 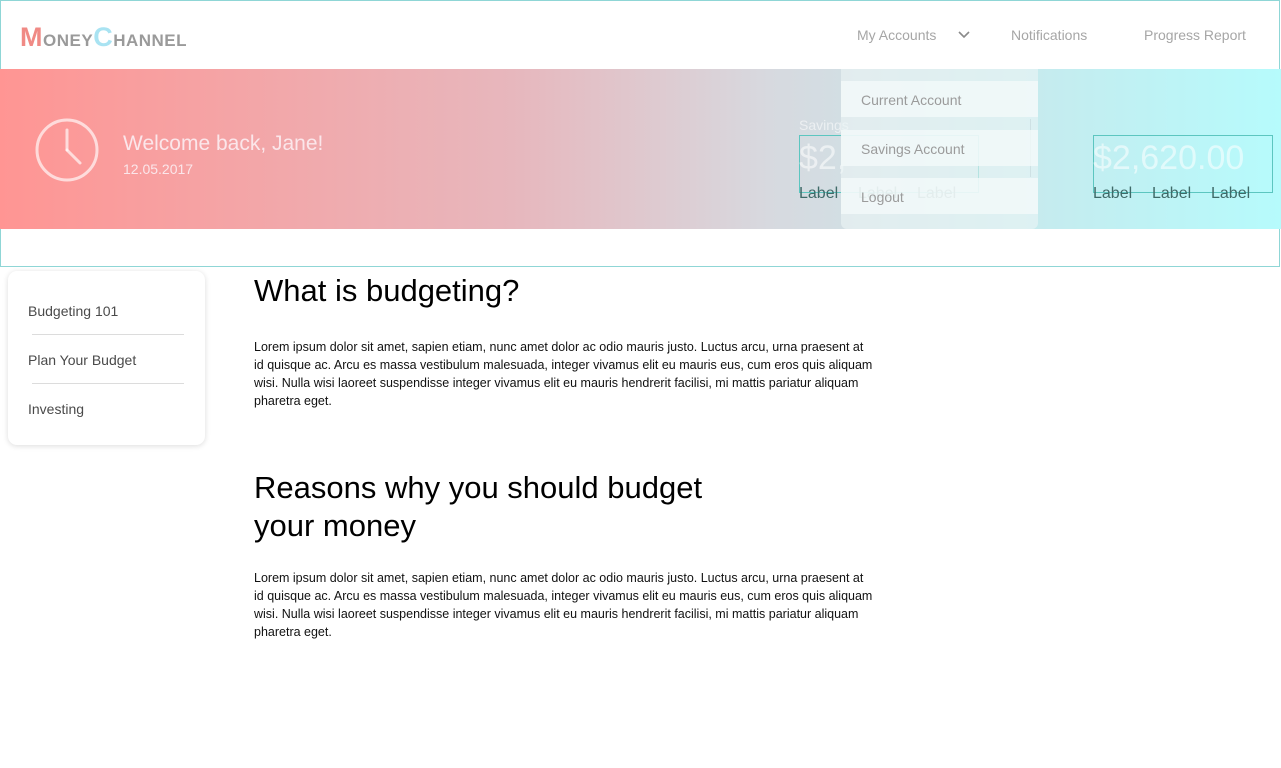 What do you see at coordinates (67, 150) in the screenshot?
I see `clock-icon` at bounding box center [67, 150].